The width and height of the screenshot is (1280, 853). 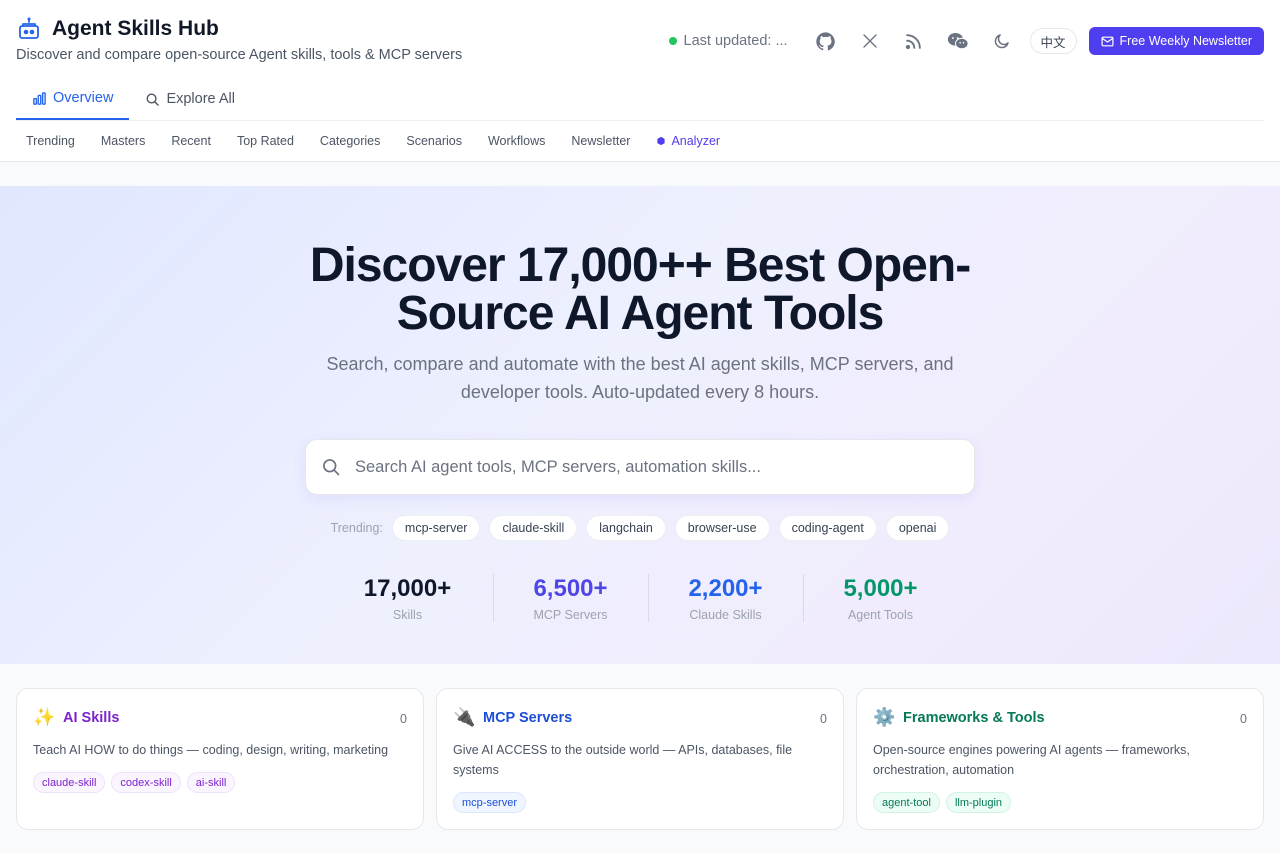 I want to click on card-header: ⚙️ Frameworks & Tools, so click(x=1060, y=717).